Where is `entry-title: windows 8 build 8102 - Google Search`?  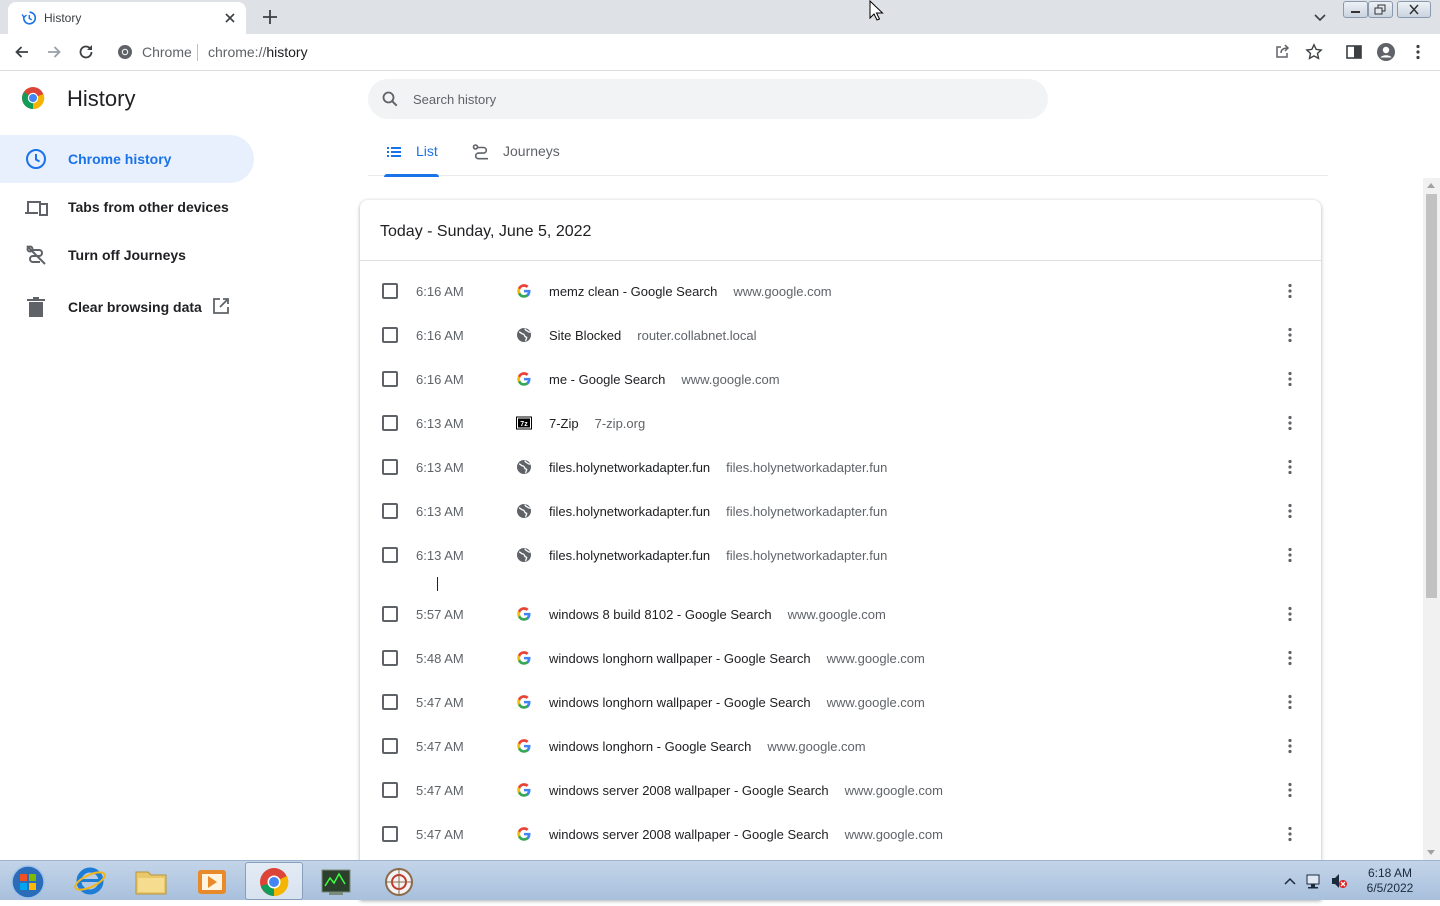 entry-title: windows 8 build 8102 - Google Search is located at coordinates (660, 614).